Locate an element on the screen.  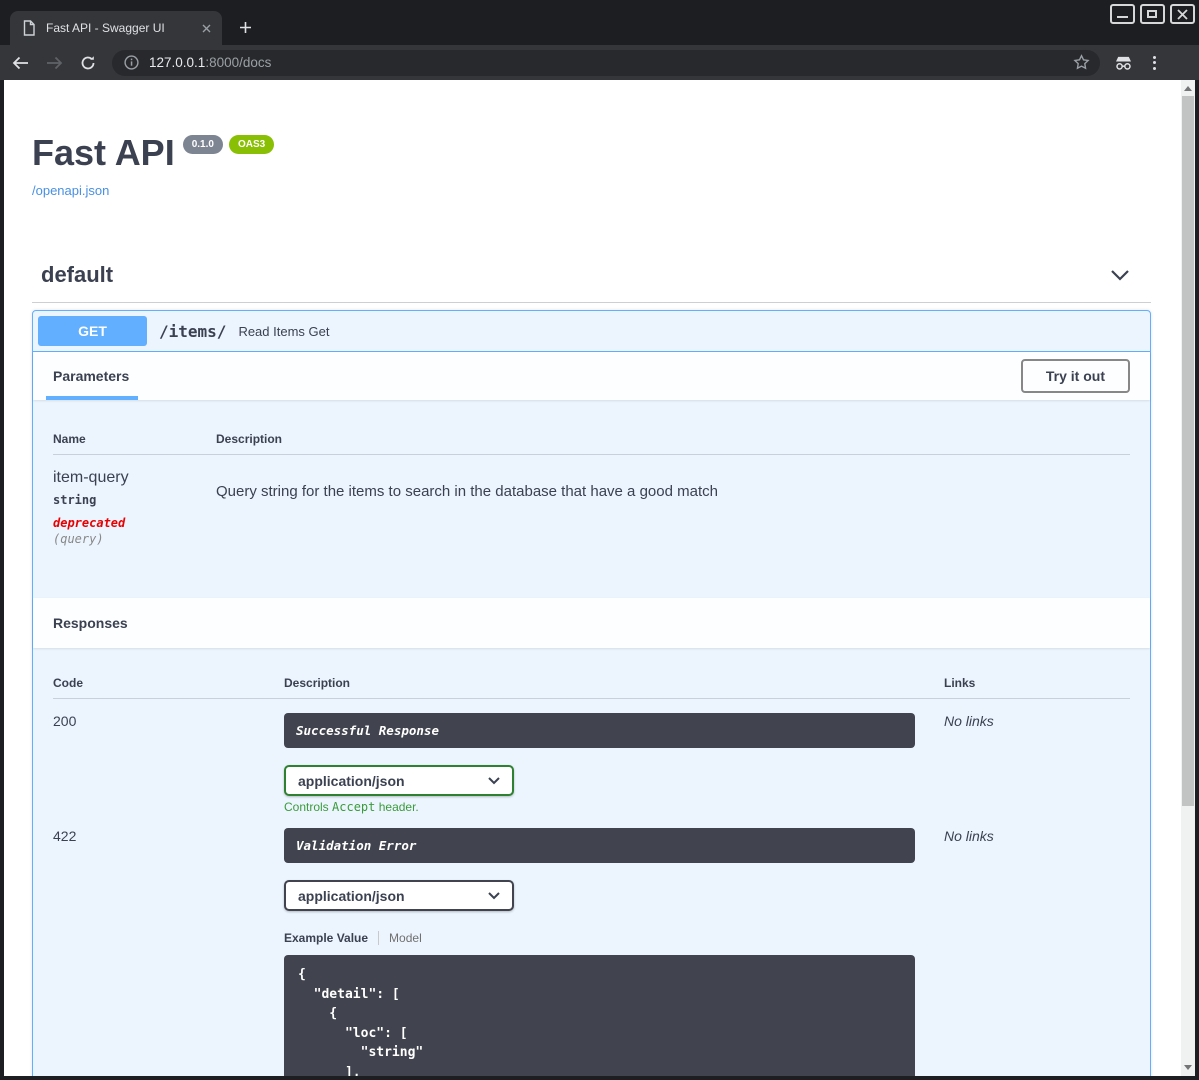
parameter-location: (query) is located at coordinates (78, 539).